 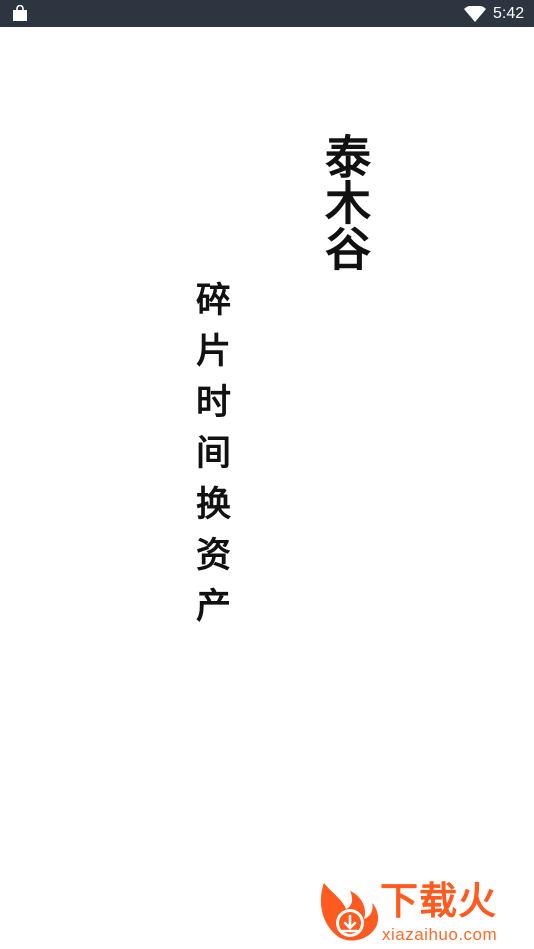 What do you see at coordinates (509, 13) in the screenshot?
I see `status-time: 5:42` at bounding box center [509, 13].